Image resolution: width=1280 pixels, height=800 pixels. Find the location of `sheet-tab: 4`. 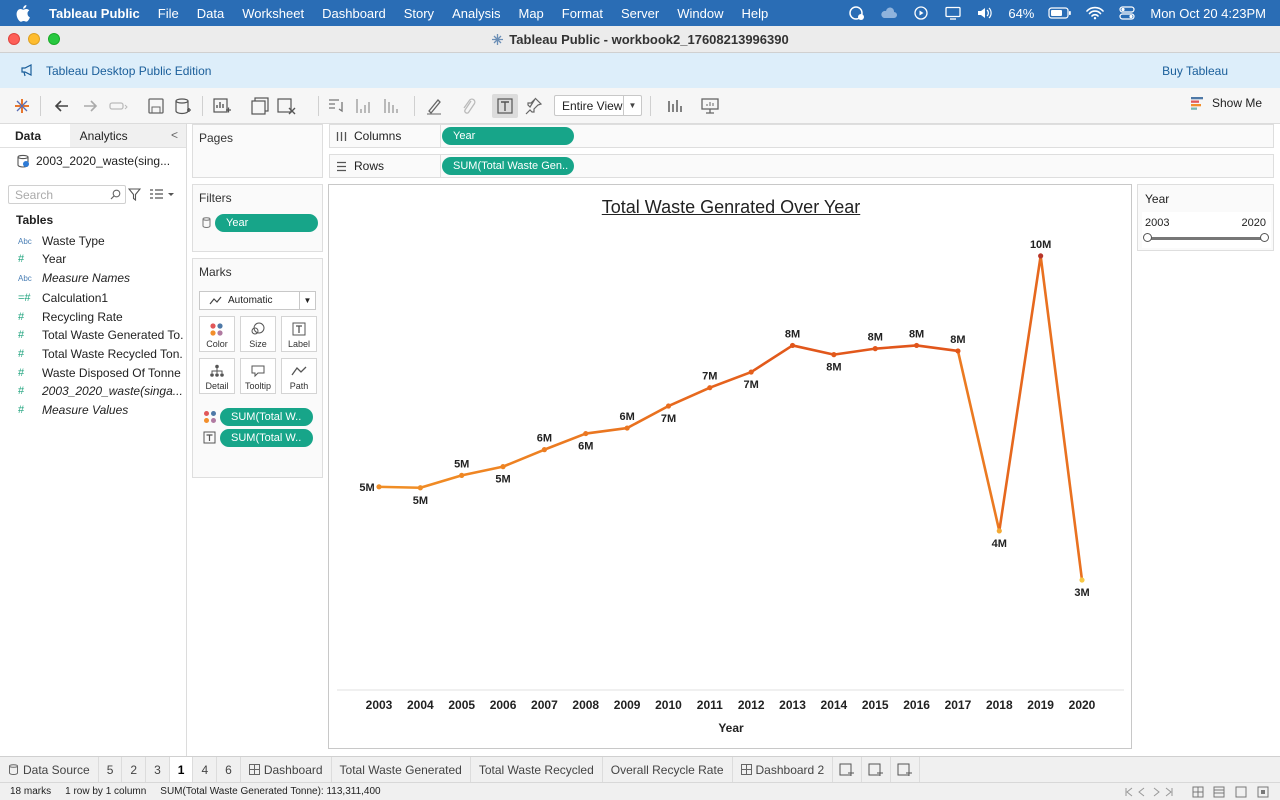

sheet-tab: 4 is located at coordinates (205, 769).